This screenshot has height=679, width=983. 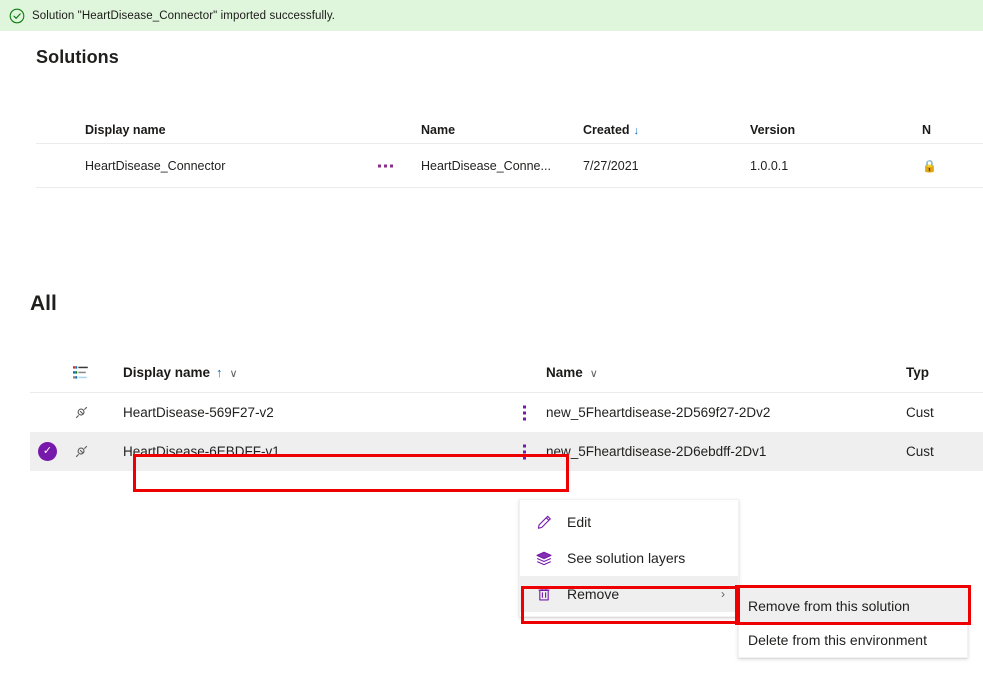 I want to click on trash-icon, so click(x=544, y=594).